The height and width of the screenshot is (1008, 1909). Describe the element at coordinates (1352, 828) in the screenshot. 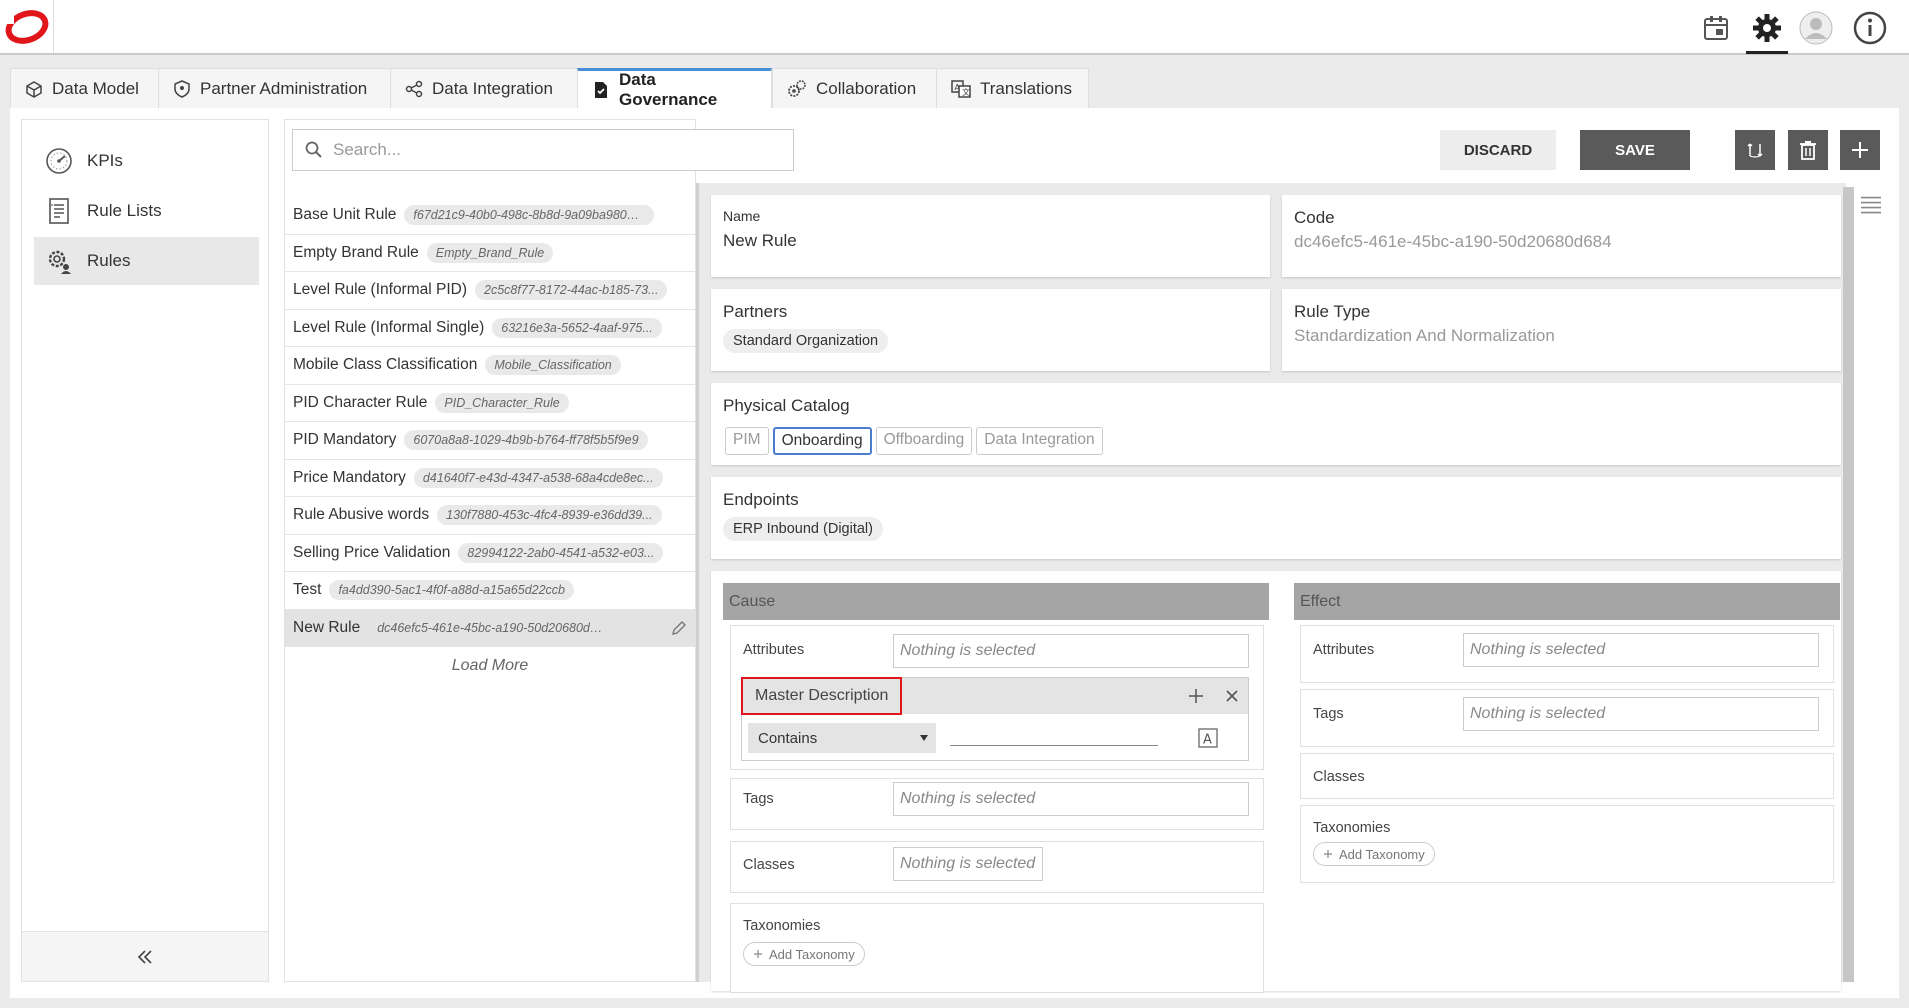

I see `effect-taxonomies-label: Taxonomies` at that location.